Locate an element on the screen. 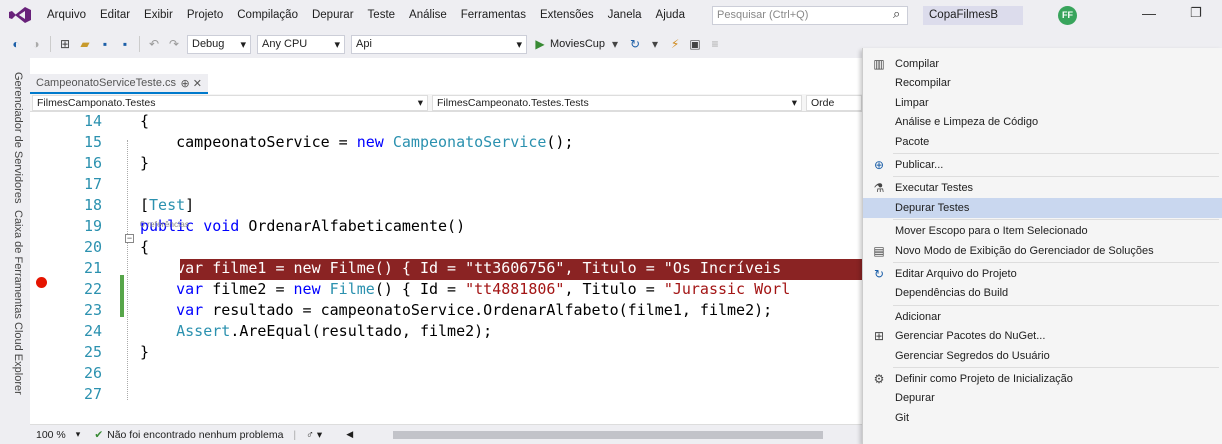 Image resolution: width=1222 pixels, height=444 pixels. config-value: Debug is located at coordinates (208, 44).